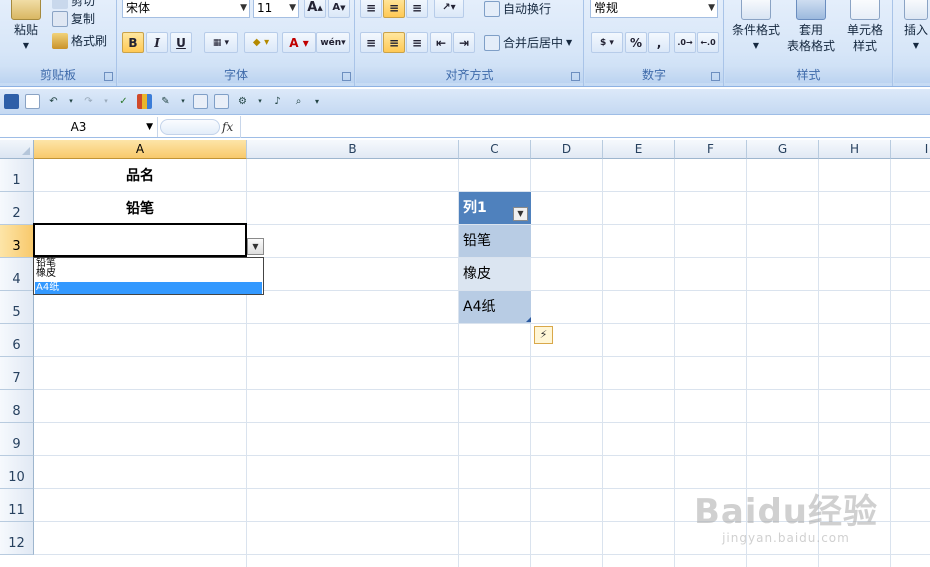  What do you see at coordinates (914, 27) in the screenshot?
I see `insert-button: 插入 ▼` at bounding box center [914, 27].